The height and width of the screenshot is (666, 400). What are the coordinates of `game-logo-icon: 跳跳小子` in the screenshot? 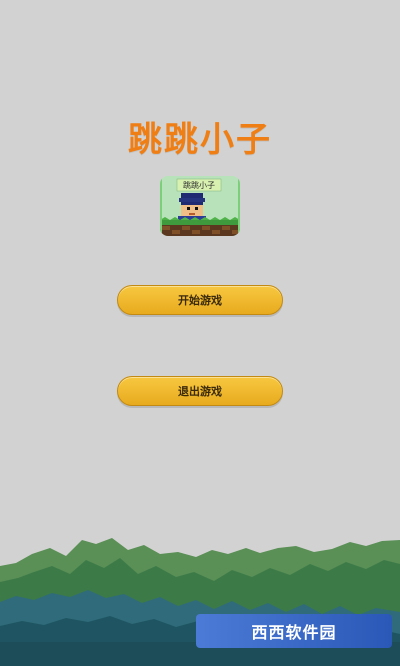 It's located at (200, 206).